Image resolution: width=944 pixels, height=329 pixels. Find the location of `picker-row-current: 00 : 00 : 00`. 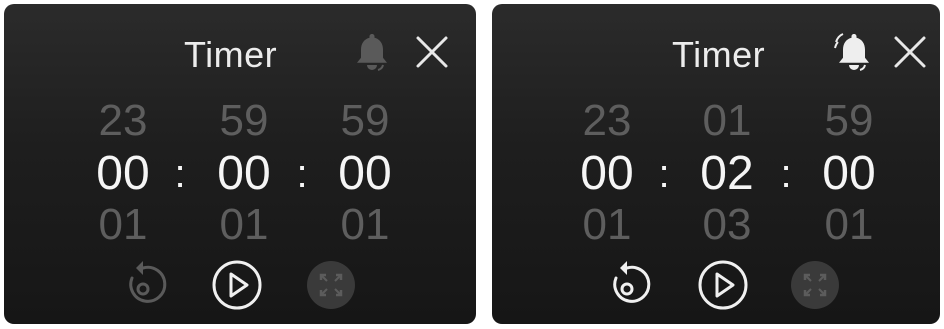

picker-row-current: 00 : 00 : 00 is located at coordinates (240, 174).